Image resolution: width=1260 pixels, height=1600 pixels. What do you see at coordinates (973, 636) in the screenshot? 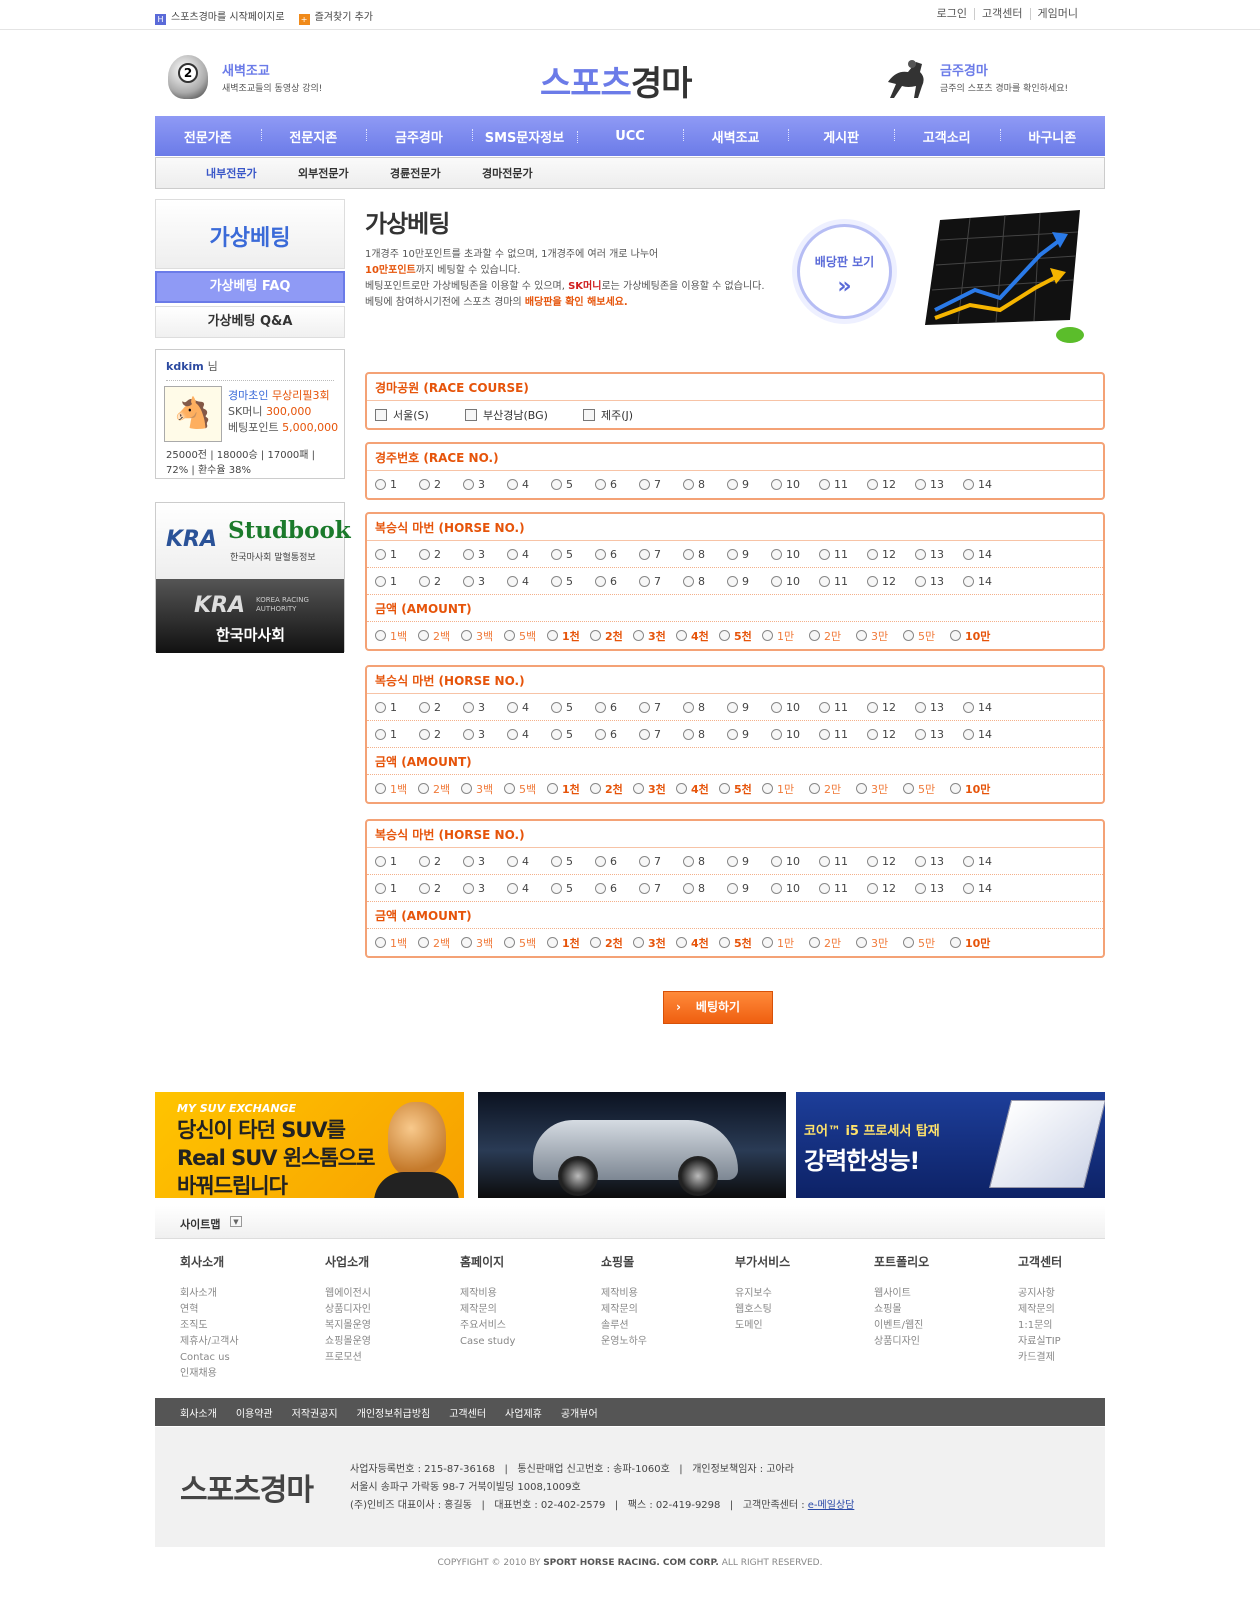
I see `amount-radio: 10만` at bounding box center [973, 636].